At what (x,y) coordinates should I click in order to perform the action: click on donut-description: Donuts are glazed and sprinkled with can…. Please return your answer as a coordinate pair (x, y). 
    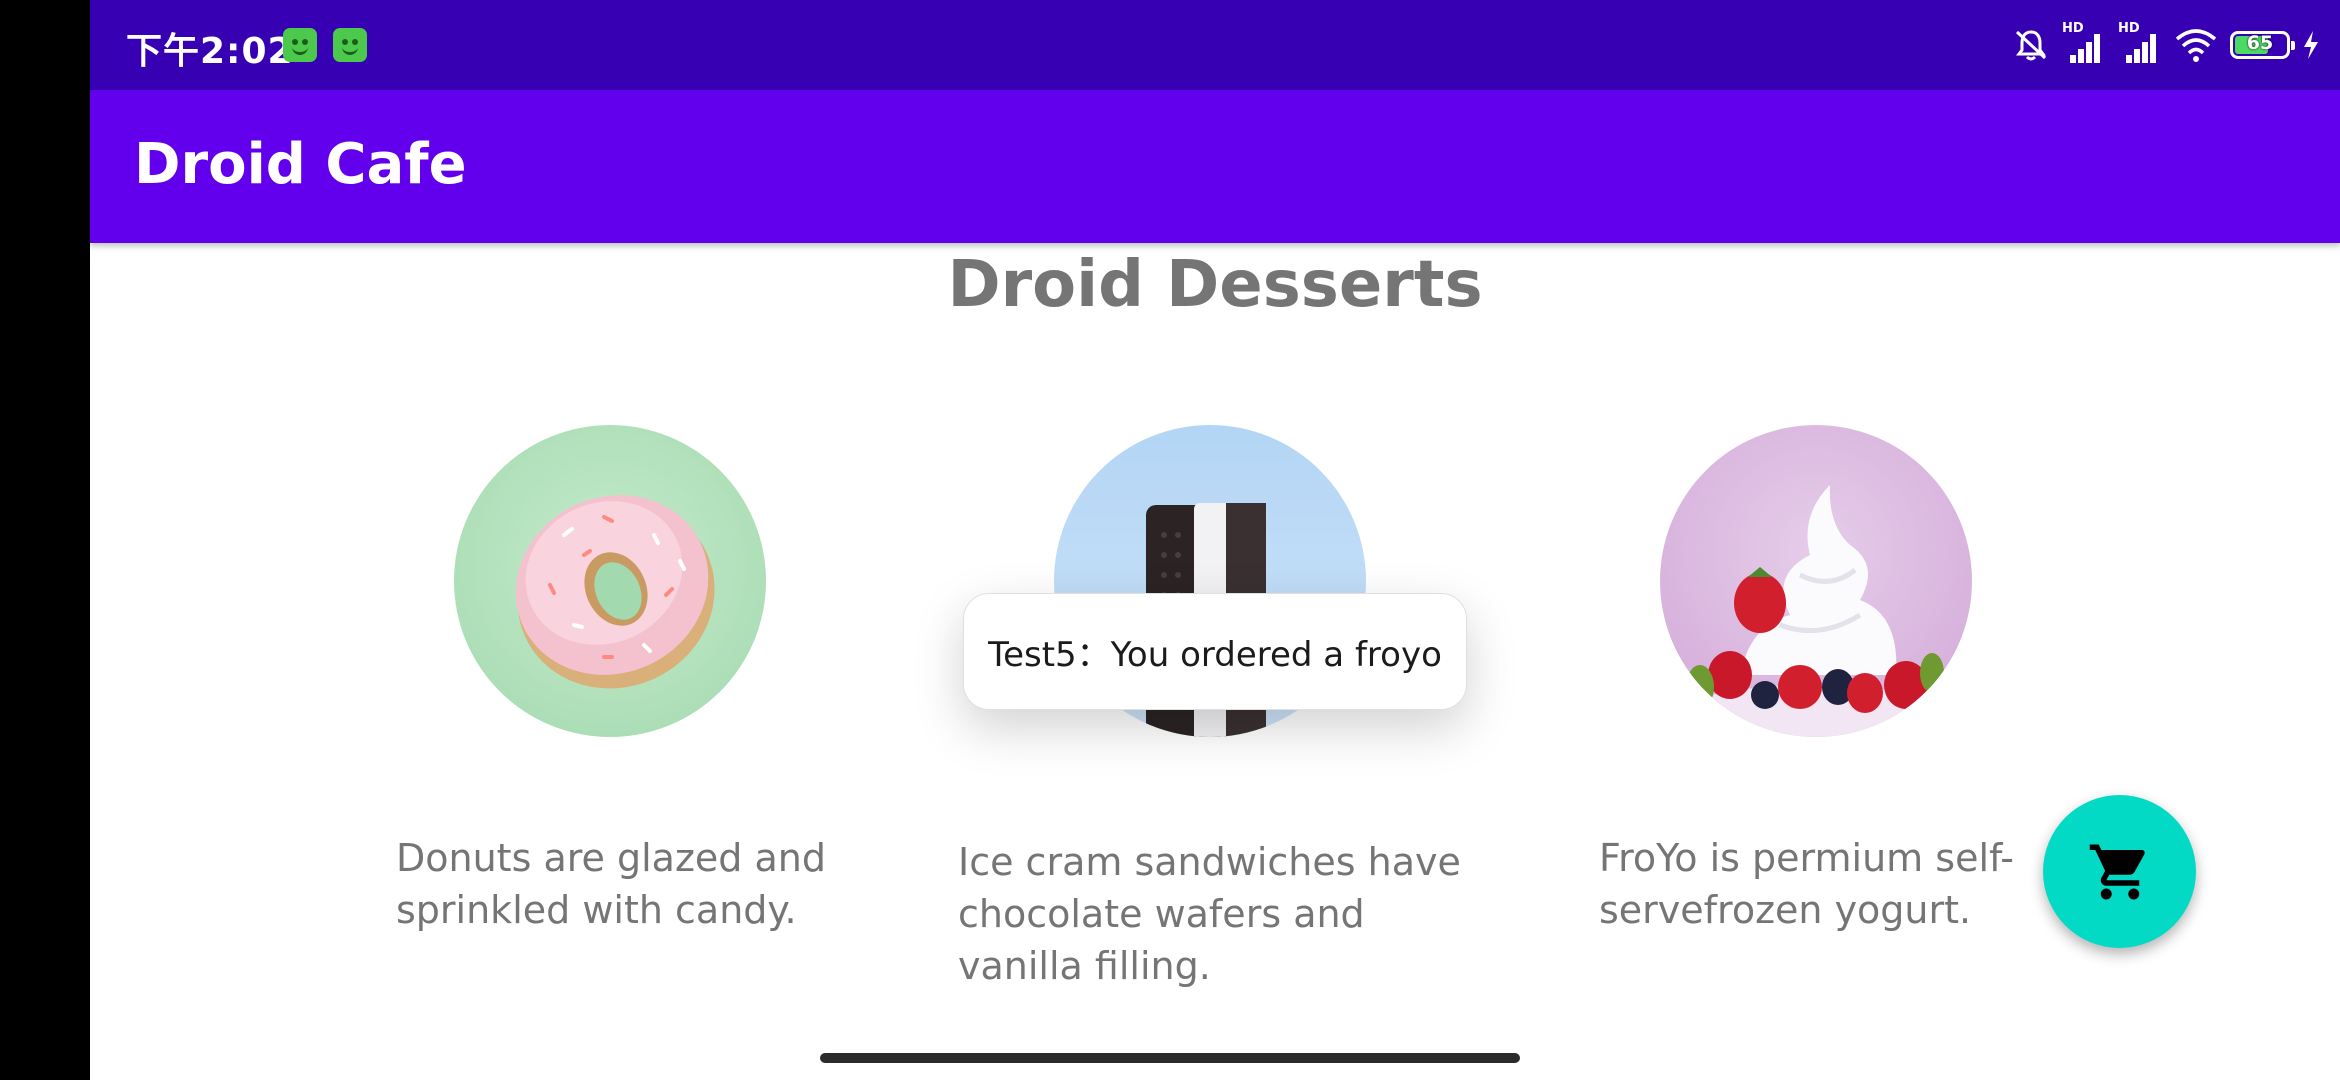
    Looking at the image, I should click on (611, 884).